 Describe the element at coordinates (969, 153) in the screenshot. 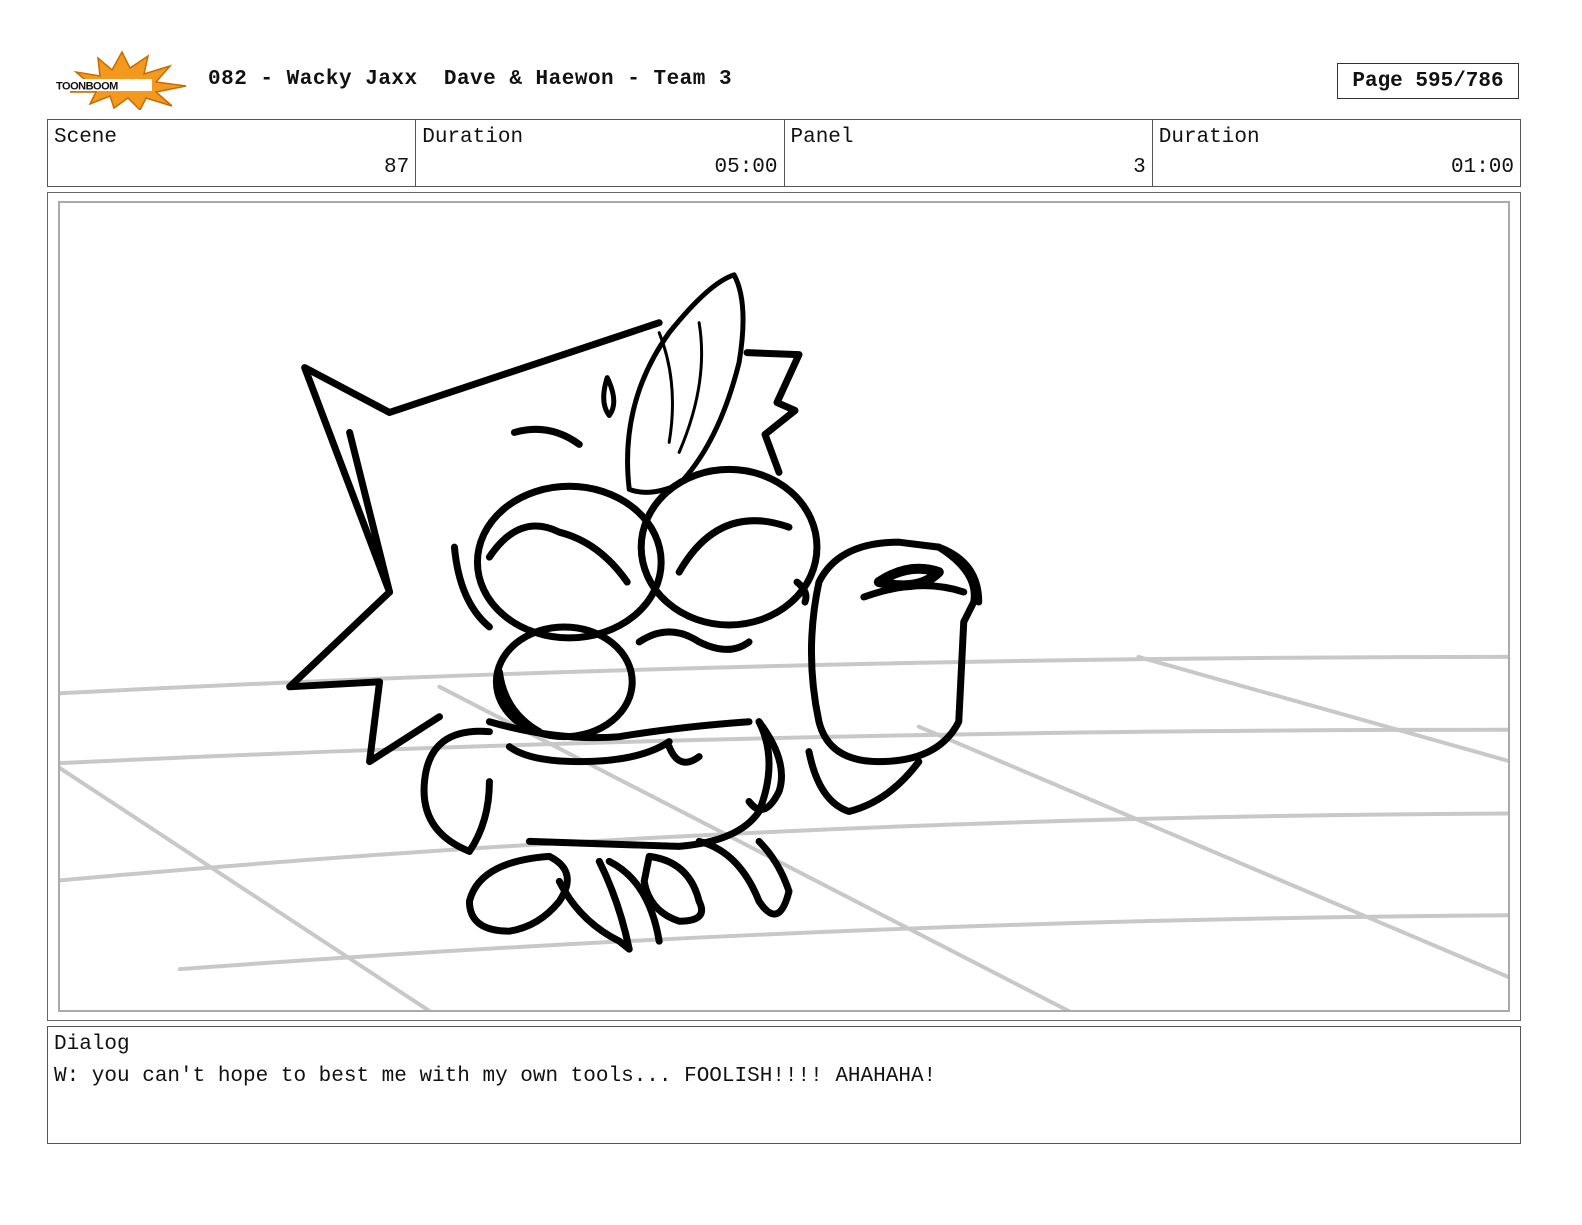

I see `panel-cell: Panel 3` at that location.